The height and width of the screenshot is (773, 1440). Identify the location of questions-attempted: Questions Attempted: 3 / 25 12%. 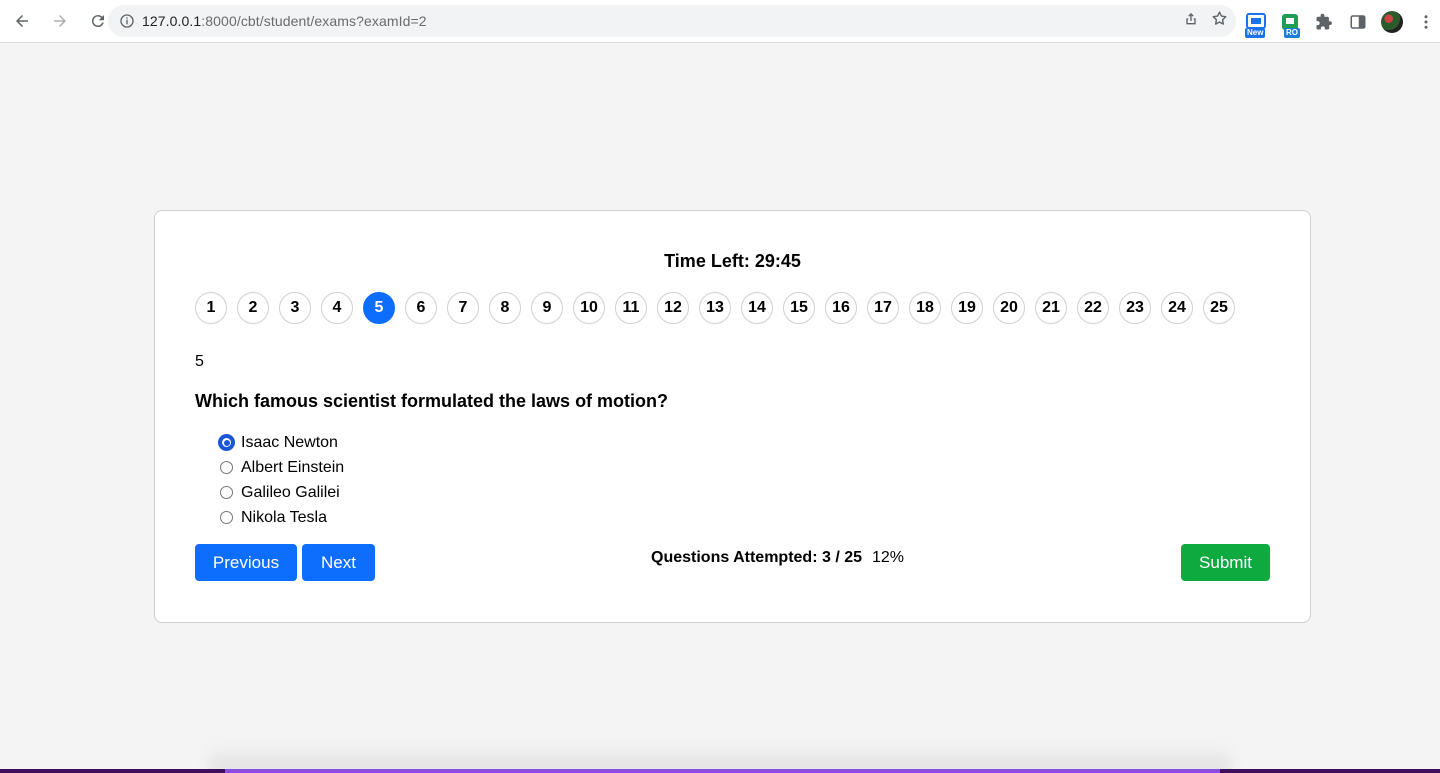
(777, 558).